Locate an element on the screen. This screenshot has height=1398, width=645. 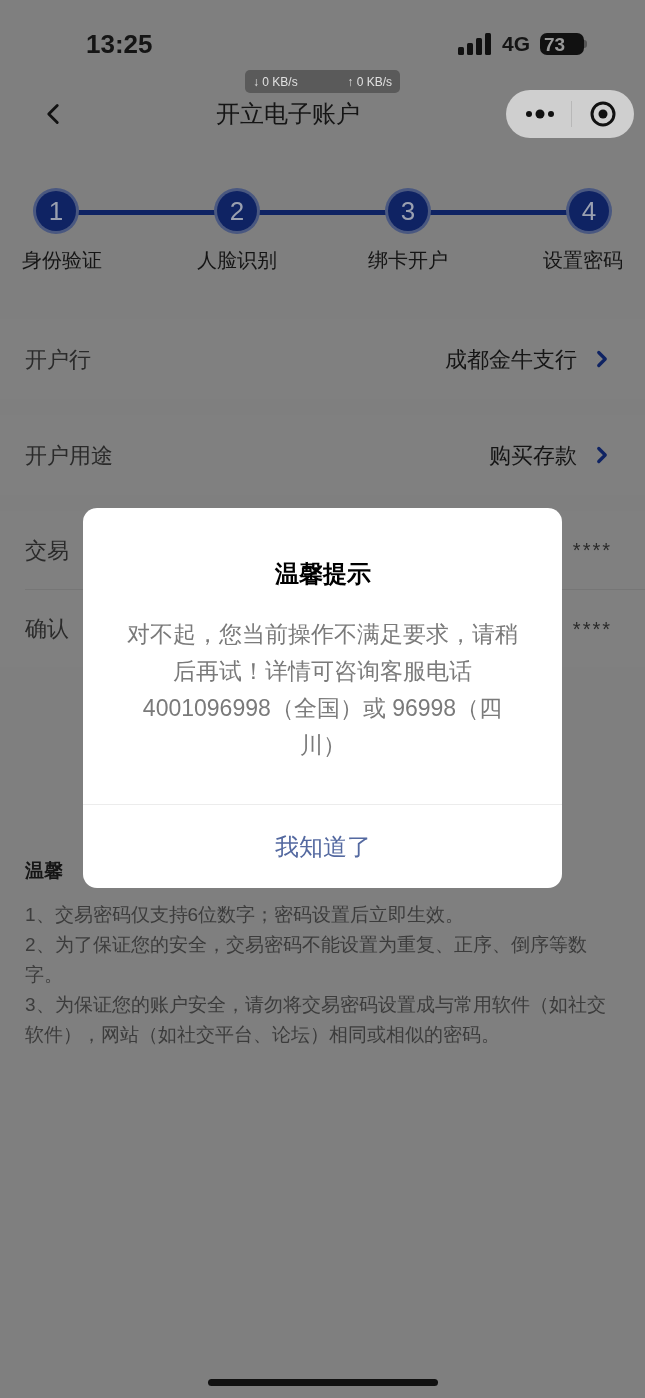
page-title: 开立电子账户 is located at coordinates (288, 113).